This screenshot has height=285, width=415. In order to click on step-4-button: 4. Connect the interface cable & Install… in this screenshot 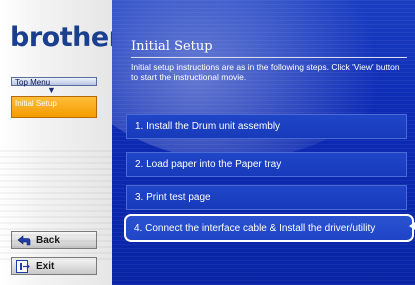, I will do `click(269, 228)`.